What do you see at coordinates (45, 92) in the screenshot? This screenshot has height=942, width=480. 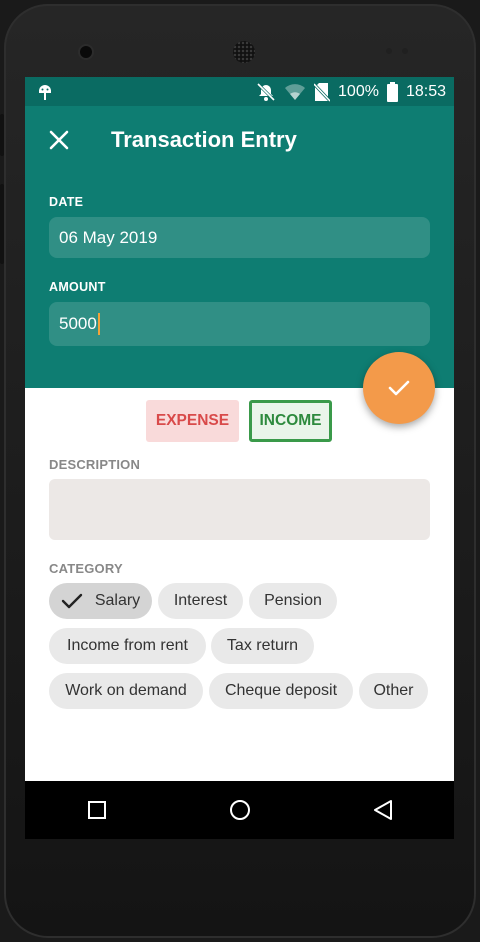 I see `android-debug-icon` at bounding box center [45, 92].